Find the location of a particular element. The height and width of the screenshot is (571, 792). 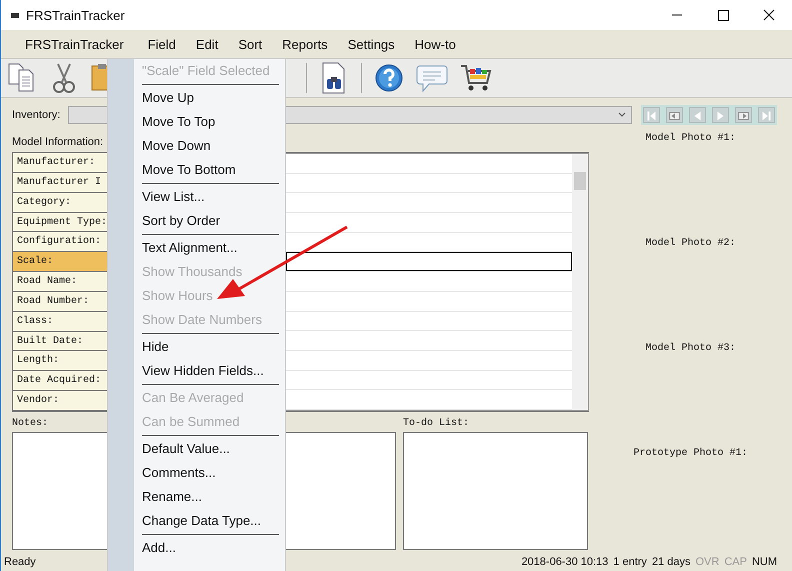

status-days: 21 days is located at coordinates (671, 562).